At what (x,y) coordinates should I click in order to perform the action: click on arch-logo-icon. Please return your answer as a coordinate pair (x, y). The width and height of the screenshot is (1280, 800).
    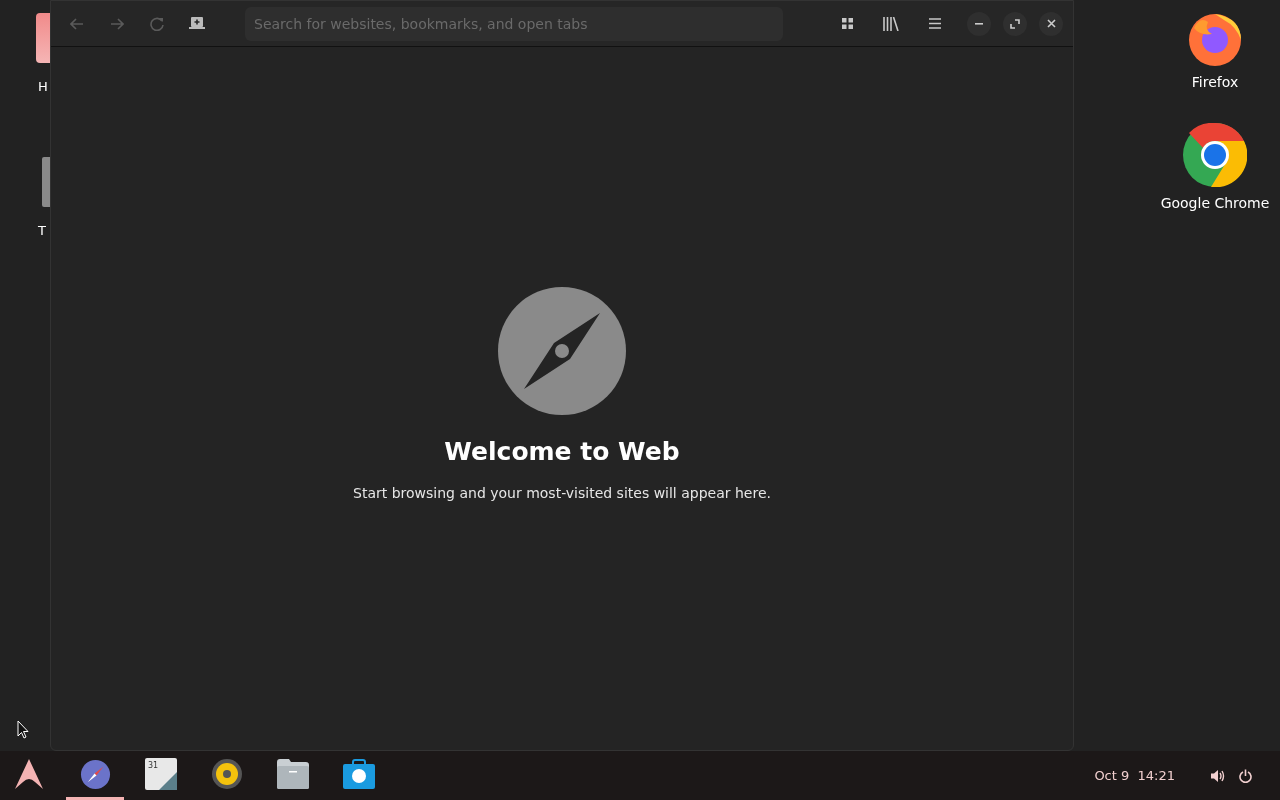
    Looking at the image, I should click on (29, 774).